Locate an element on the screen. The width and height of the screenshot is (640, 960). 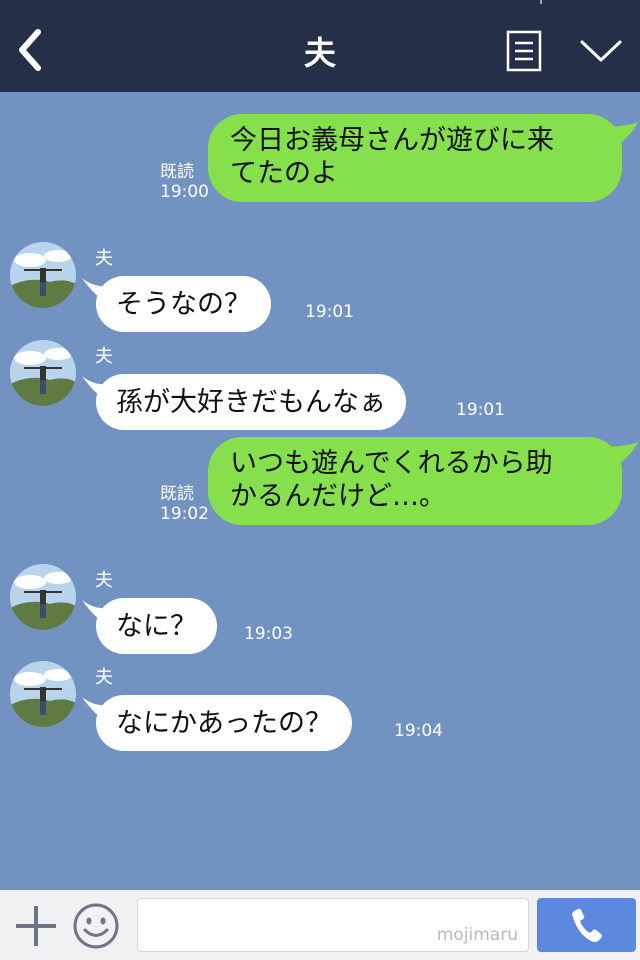
message-bubble: 孫が大好きだもんなぁ is located at coordinates (251, 402).